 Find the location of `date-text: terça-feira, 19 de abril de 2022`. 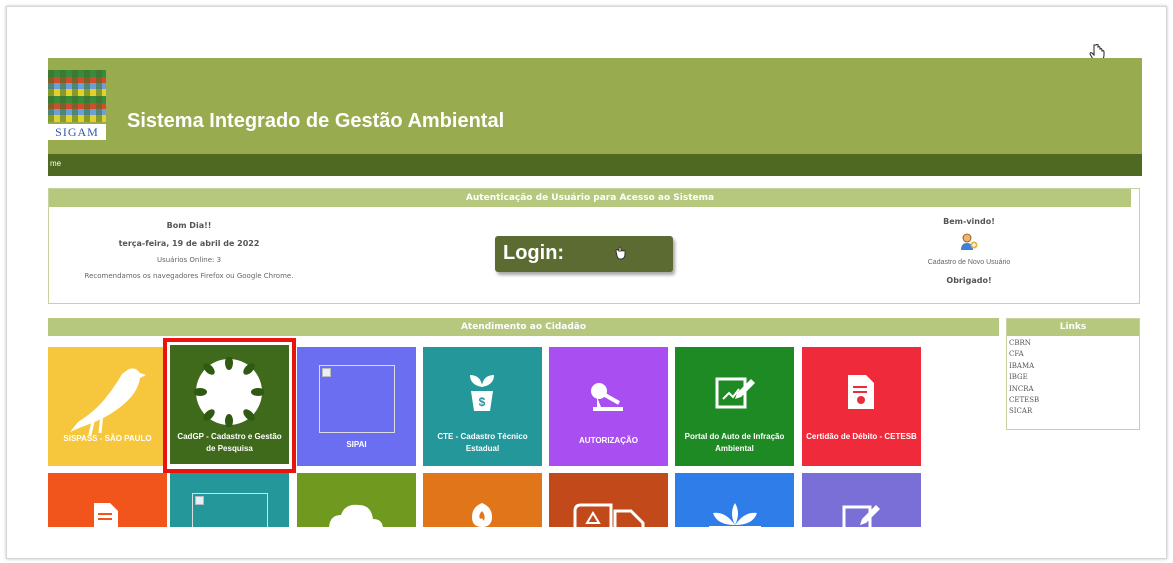

date-text: terça-feira, 19 de abril de 2022 is located at coordinates (189, 243).